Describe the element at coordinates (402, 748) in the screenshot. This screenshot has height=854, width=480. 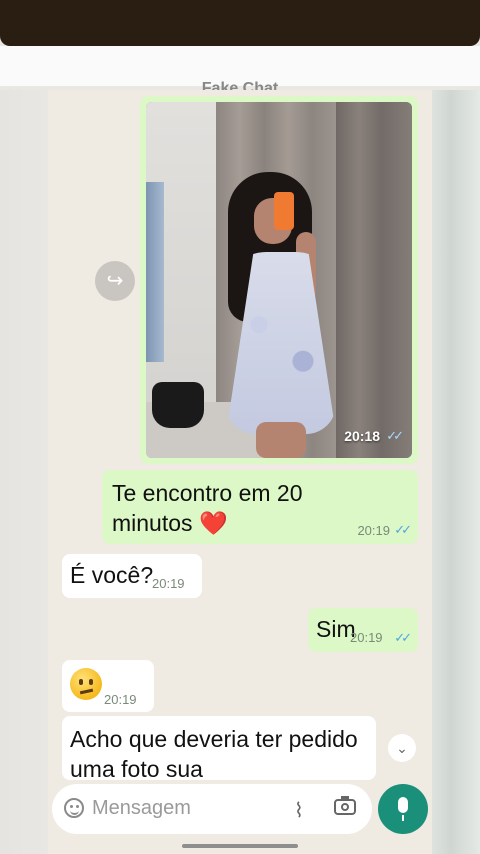
I see `scroll-down-button: ⌄` at that location.